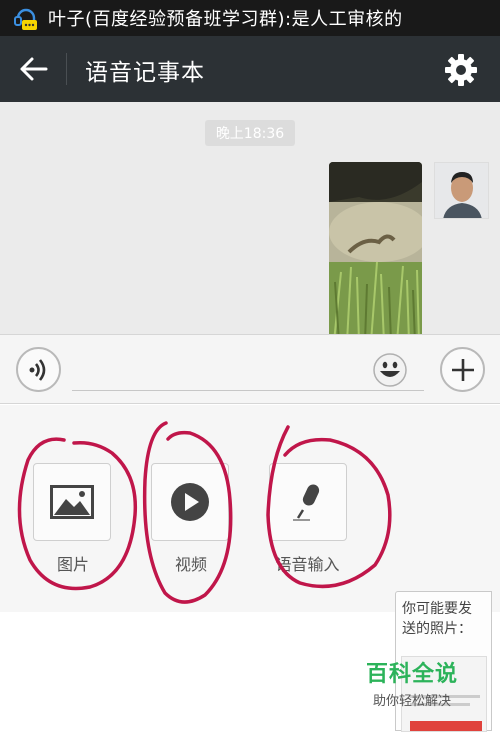 The width and height of the screenshot is (500, 735). What do you see at coordinates (461, 190) in the screenshot?
I see `avatar` at bounding box center [461, 190].